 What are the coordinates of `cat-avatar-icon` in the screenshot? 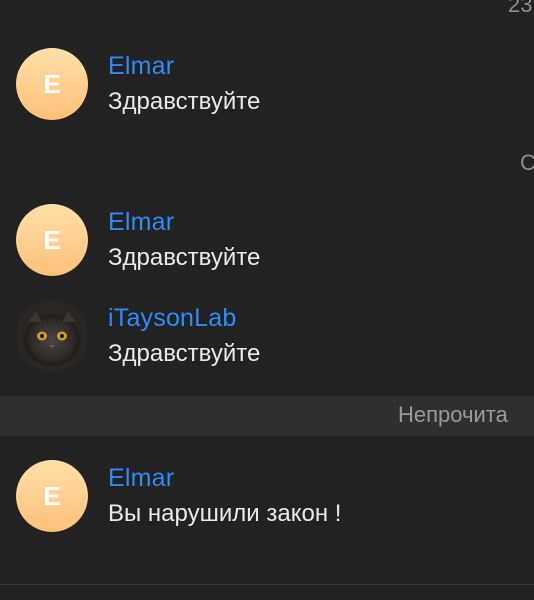 It's located at (52, 336).